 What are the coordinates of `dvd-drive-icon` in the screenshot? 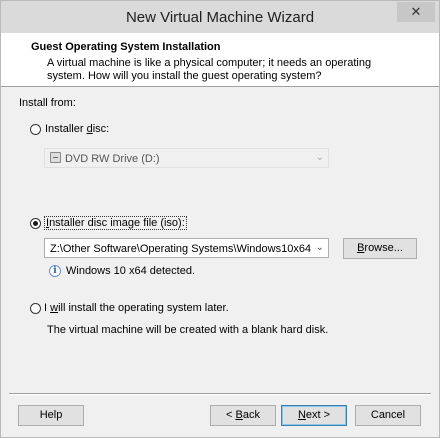 It's located at (55, 157).